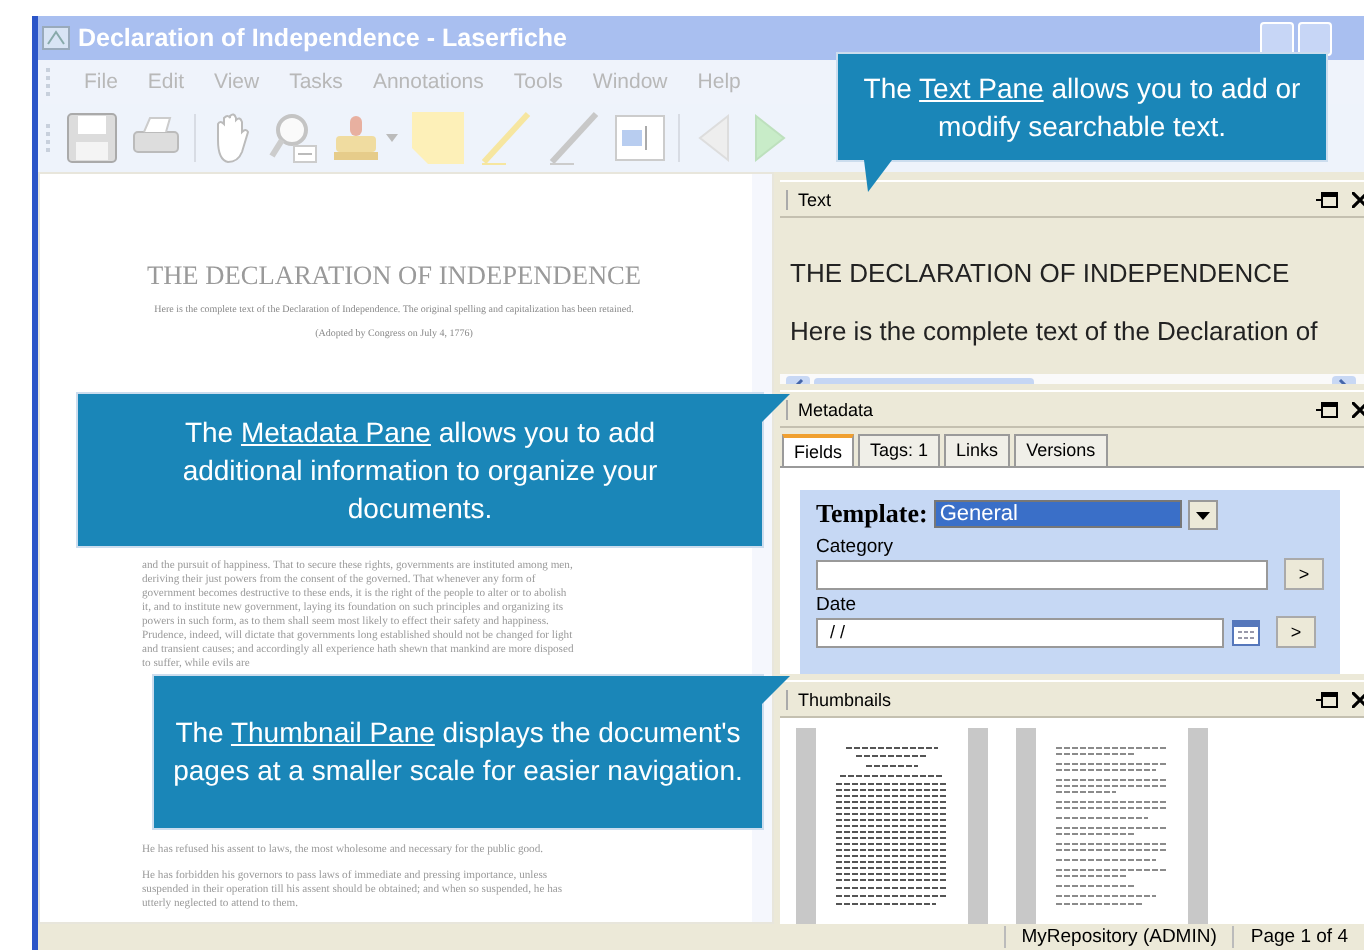  What do you see at coordinates (332, 732) in the screenshot?
I see `pane-link: Thumbnail Pane` at bounding box center [332, 732].